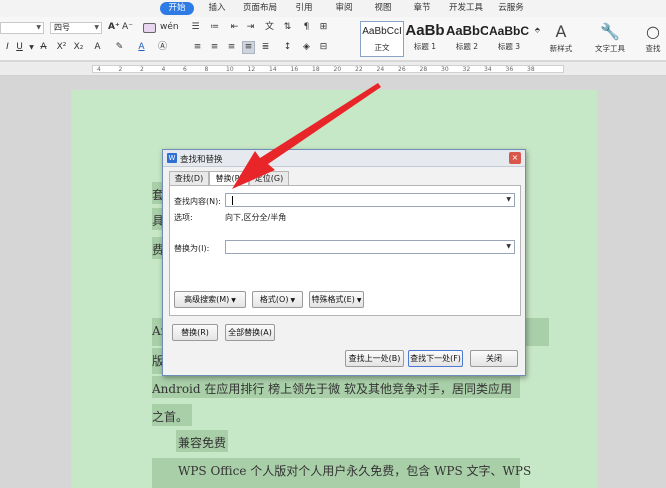 The width and height of the screenshot is (666, 488). I want to click on font-color-icon: A, so click(141, 47).